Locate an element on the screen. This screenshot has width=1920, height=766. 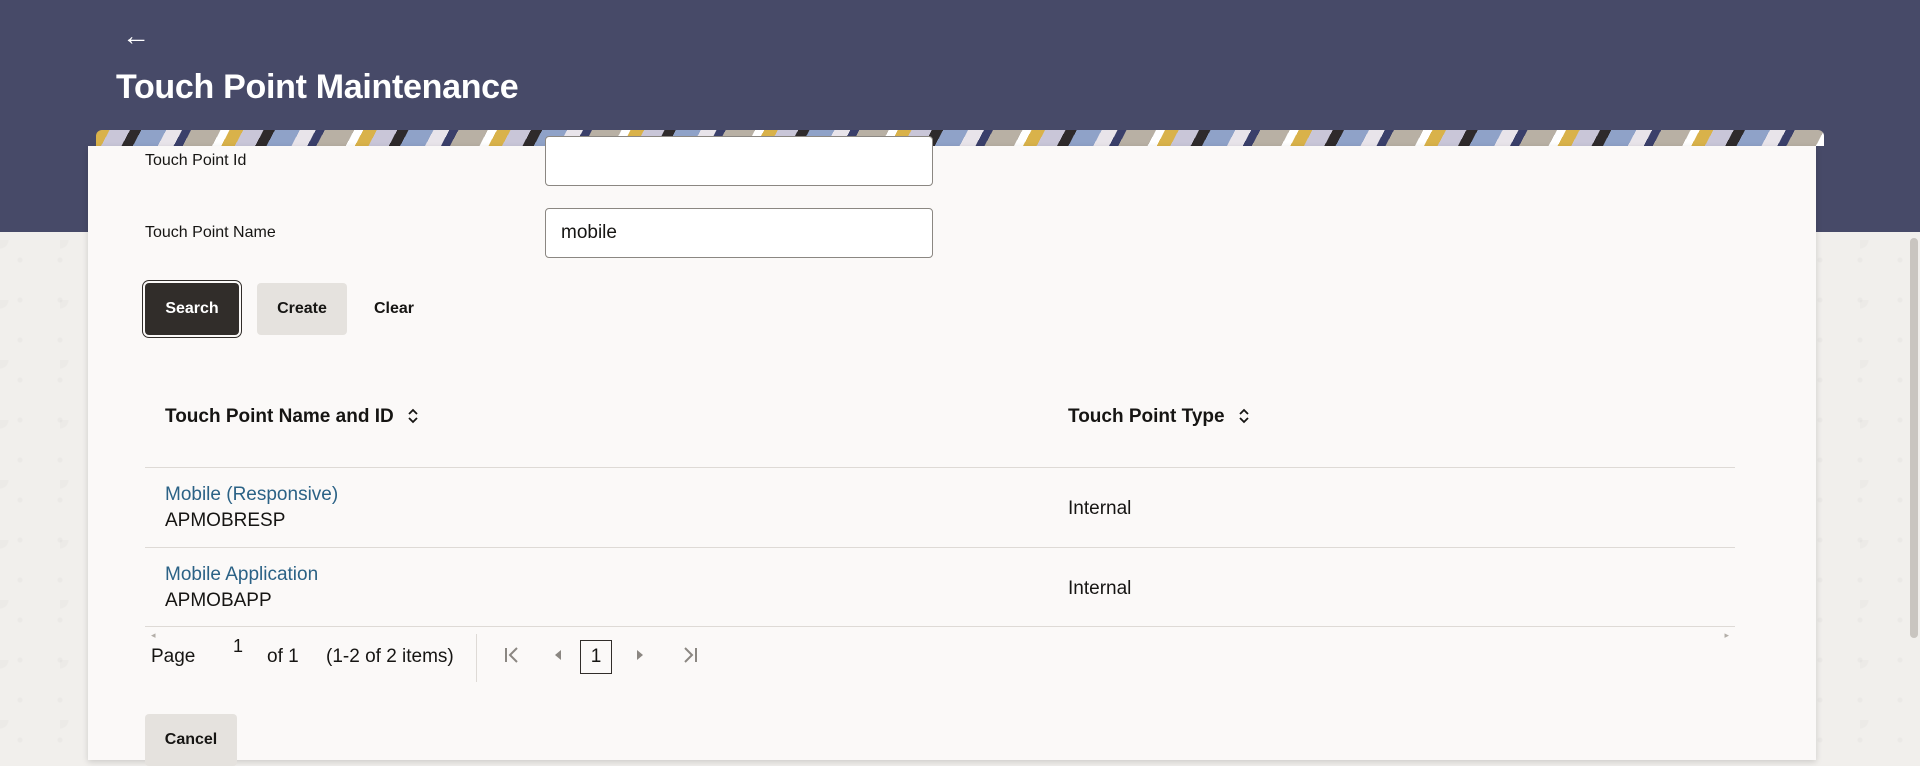
current-page-button: 1 is located at coordinates (596, 657).